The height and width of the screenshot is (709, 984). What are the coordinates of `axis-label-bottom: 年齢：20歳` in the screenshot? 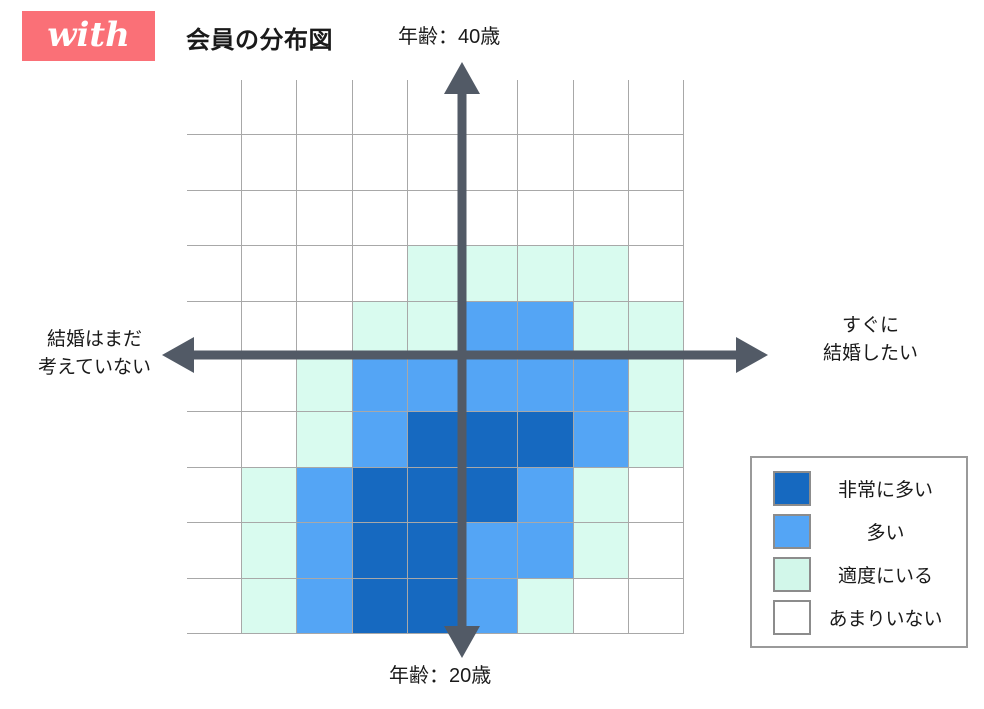 It's located at (440, 676).